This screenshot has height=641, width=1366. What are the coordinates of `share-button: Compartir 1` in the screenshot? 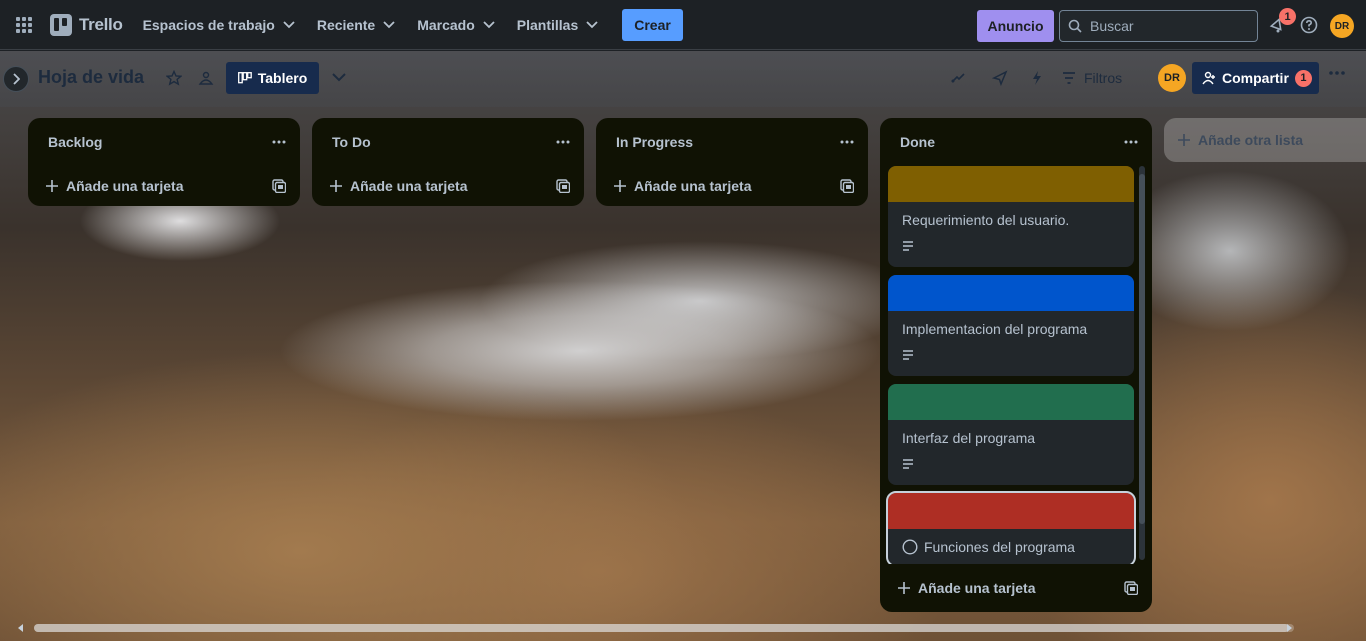 It's located at (1255, 78).